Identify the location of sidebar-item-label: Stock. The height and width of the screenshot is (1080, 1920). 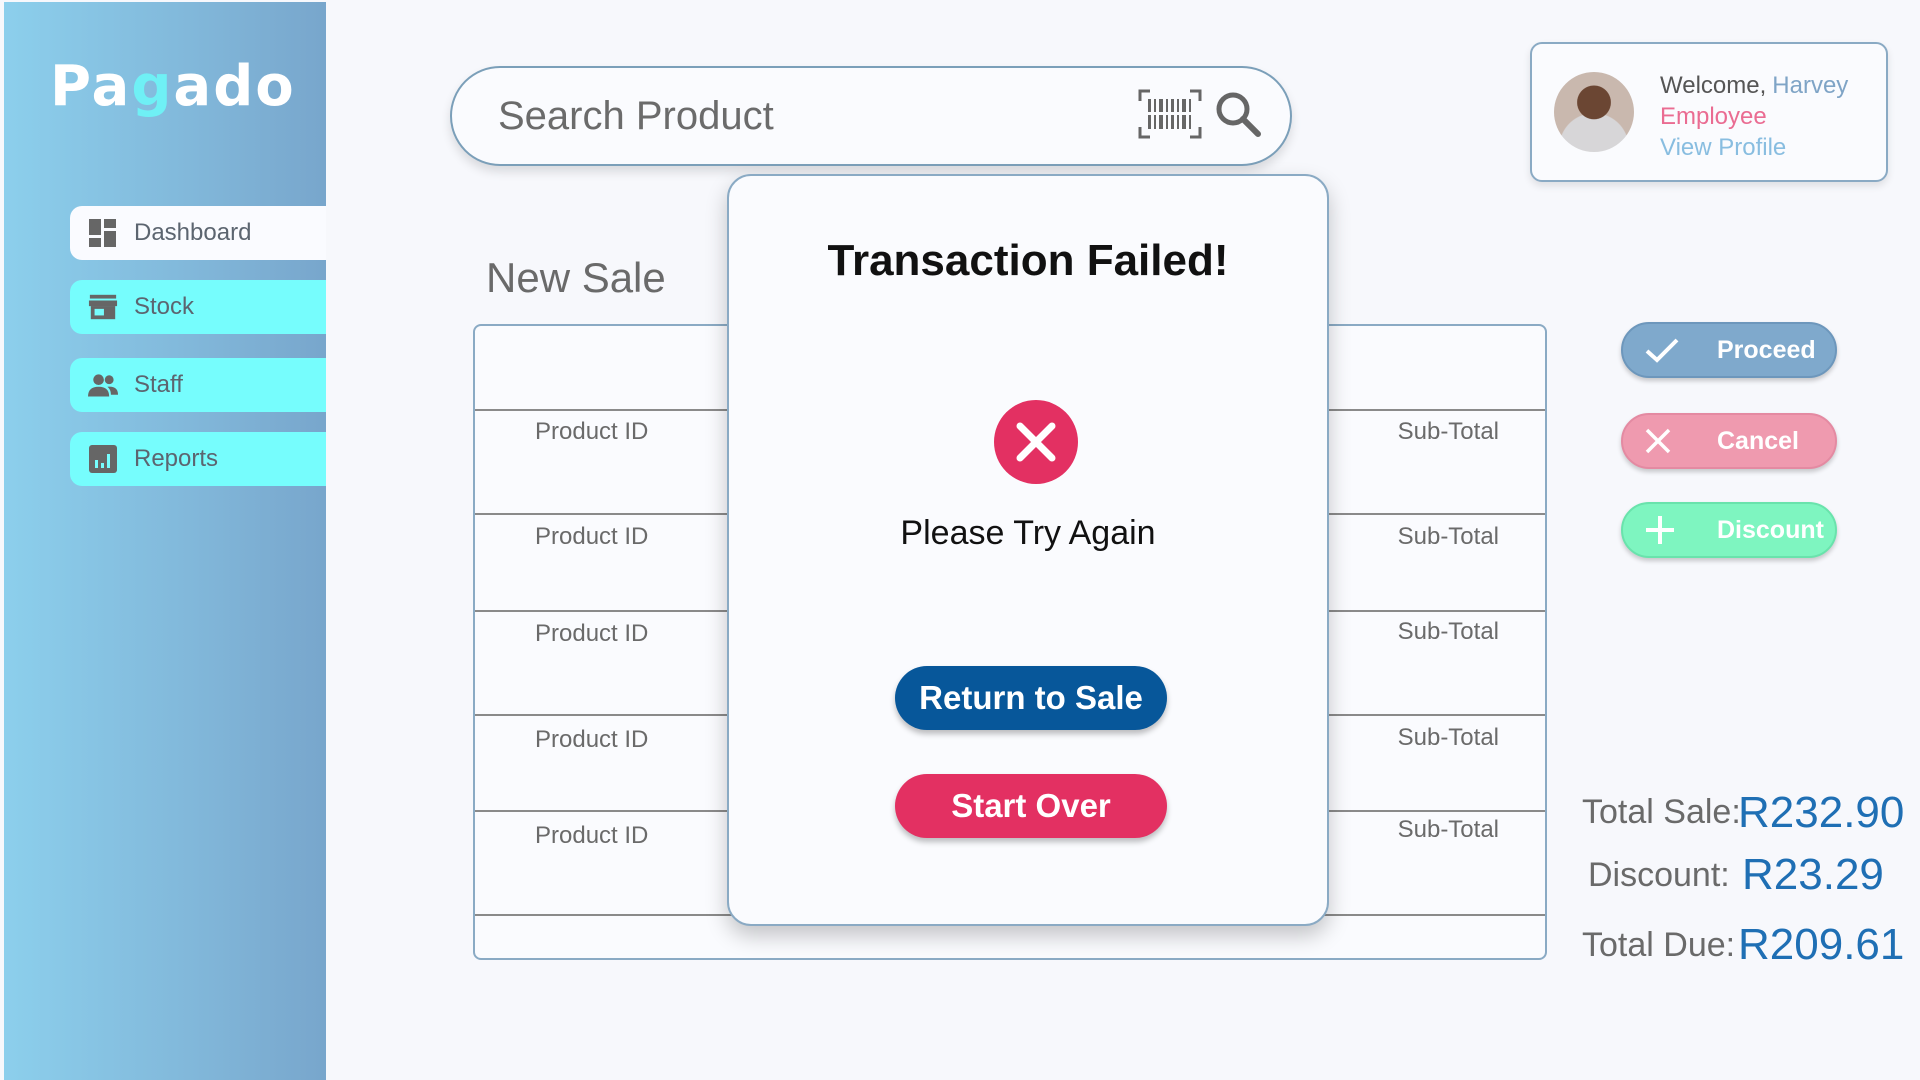
(164, 306).